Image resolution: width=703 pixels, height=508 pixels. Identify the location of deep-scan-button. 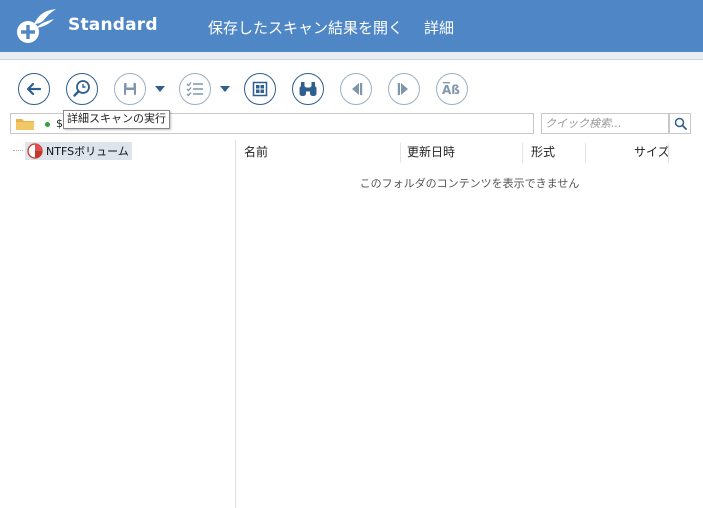
(82, 89).